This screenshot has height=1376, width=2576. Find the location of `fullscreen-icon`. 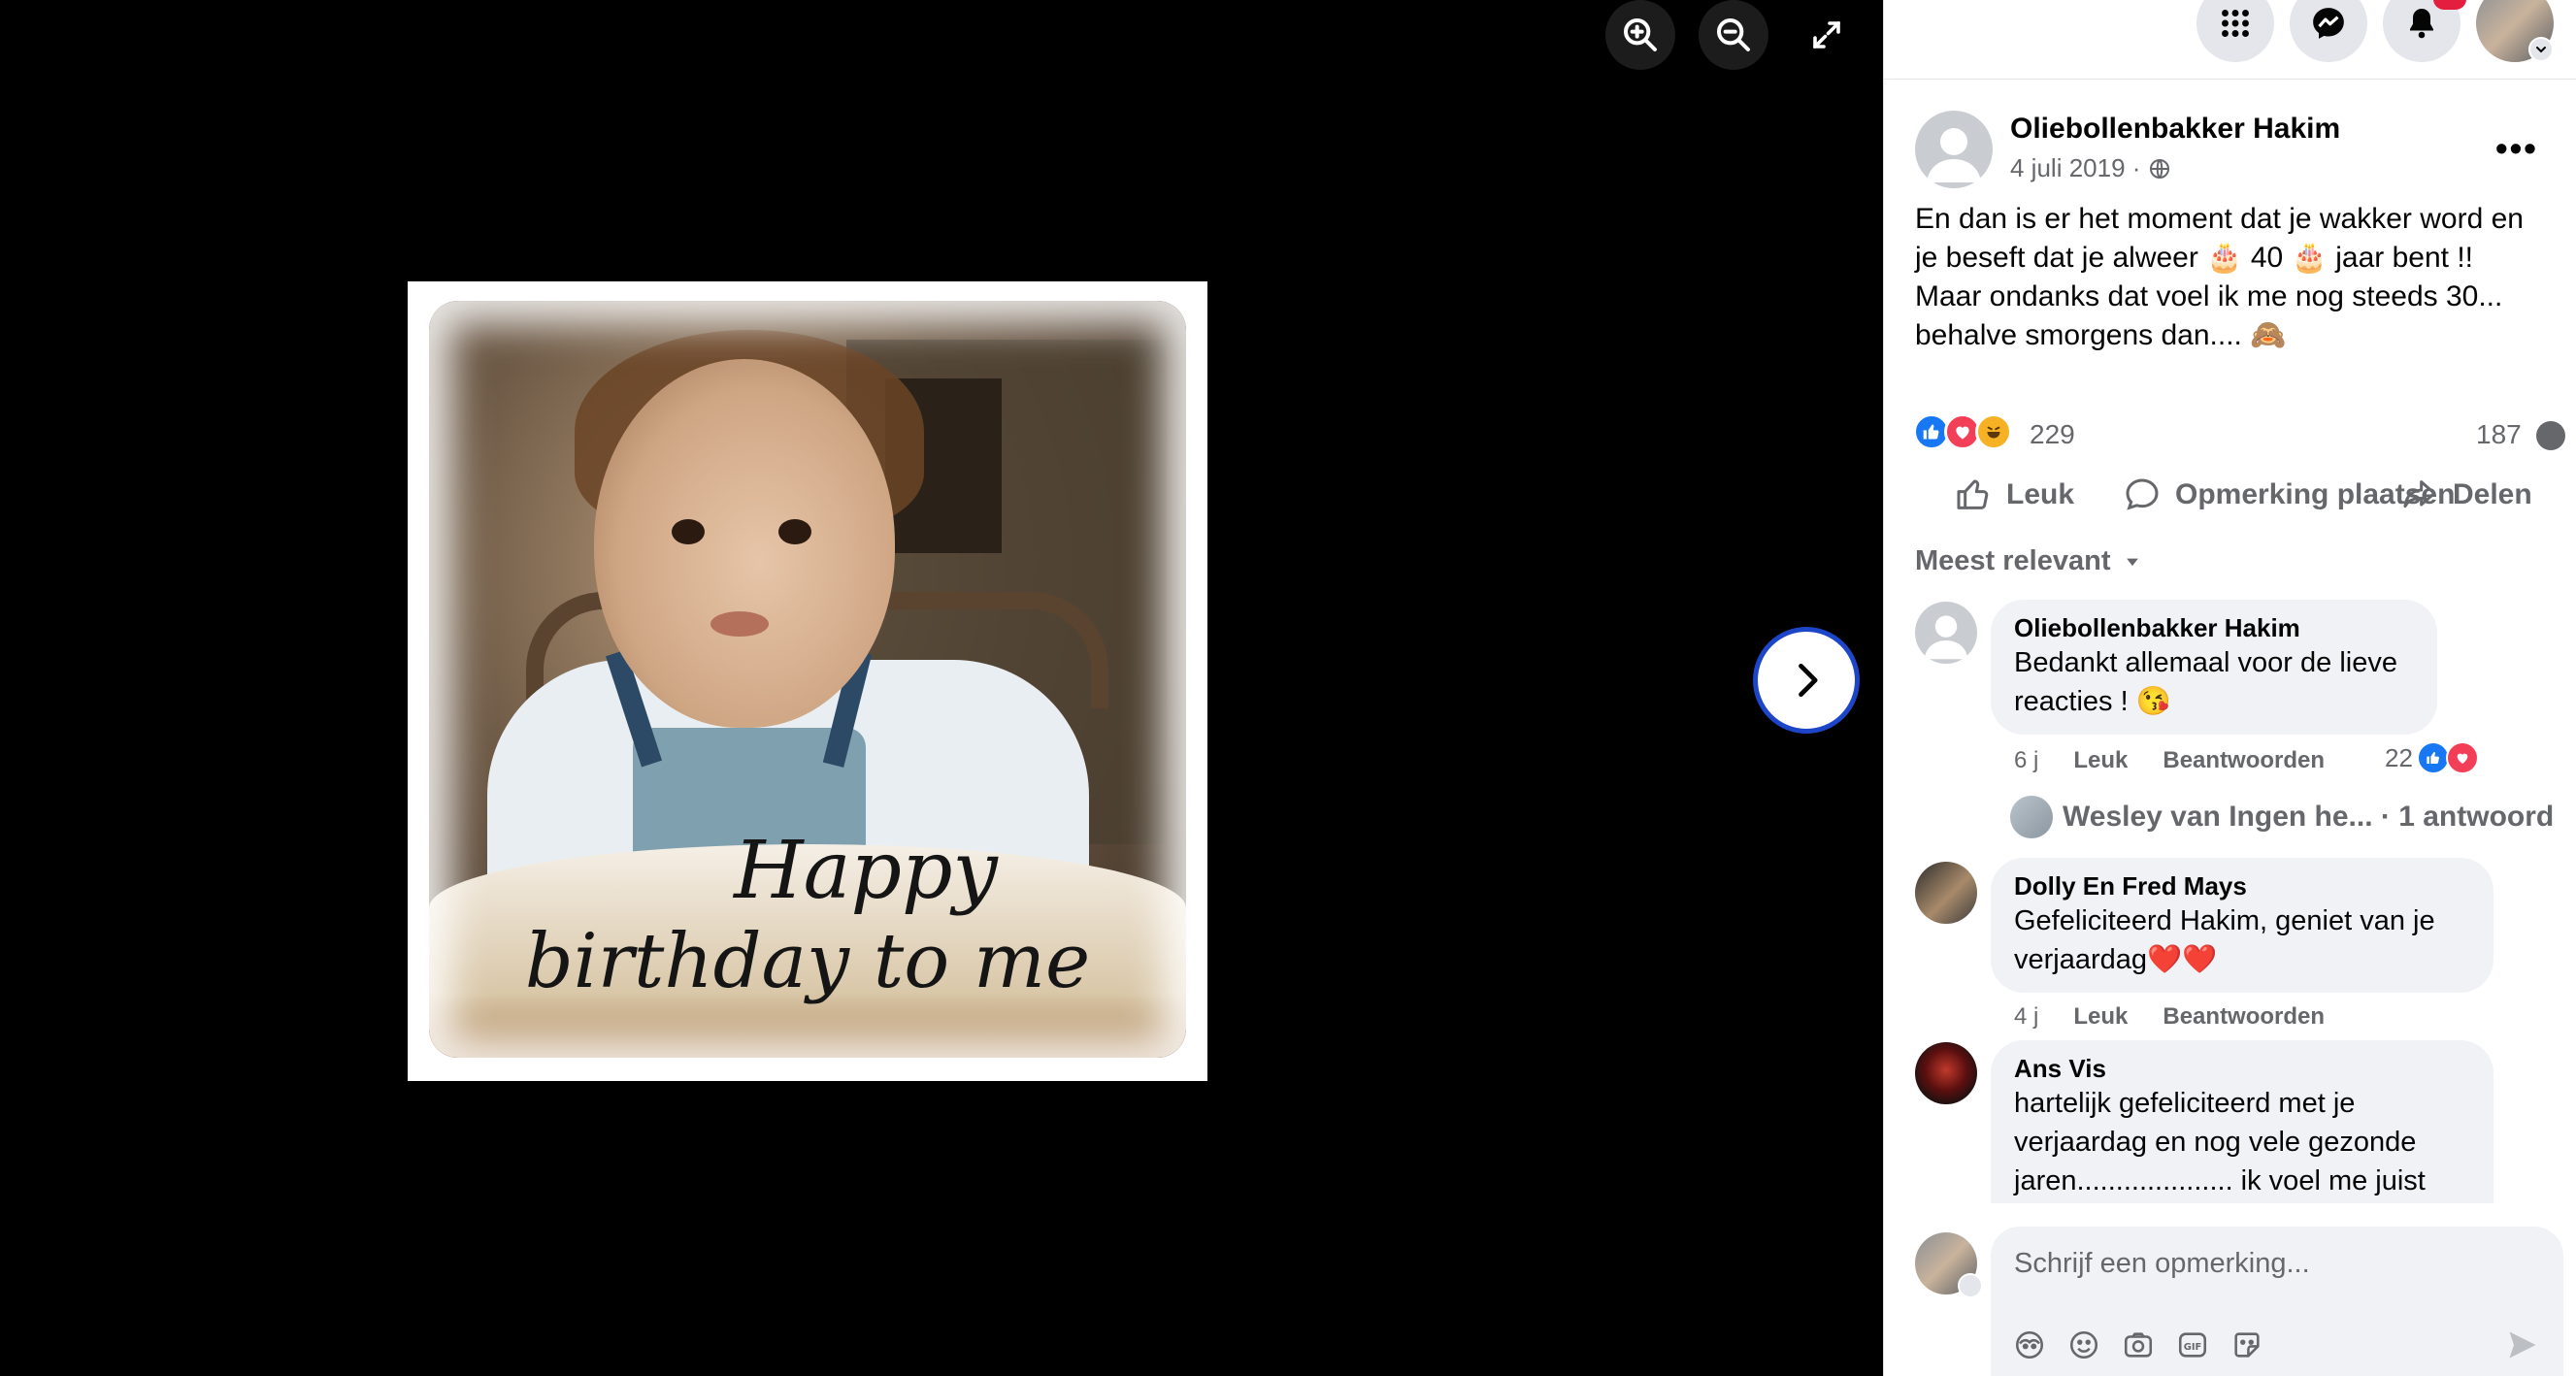

fullscreen-icon is located at coordinates (1826, 35).